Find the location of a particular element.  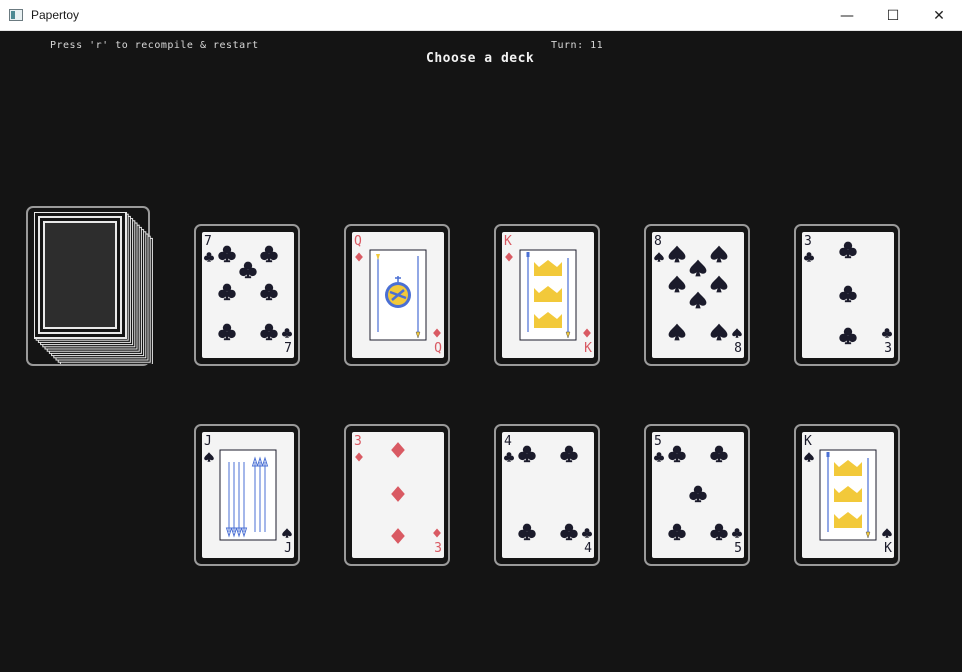

card-rank-top: 4 is located at coordinates (508, 441).